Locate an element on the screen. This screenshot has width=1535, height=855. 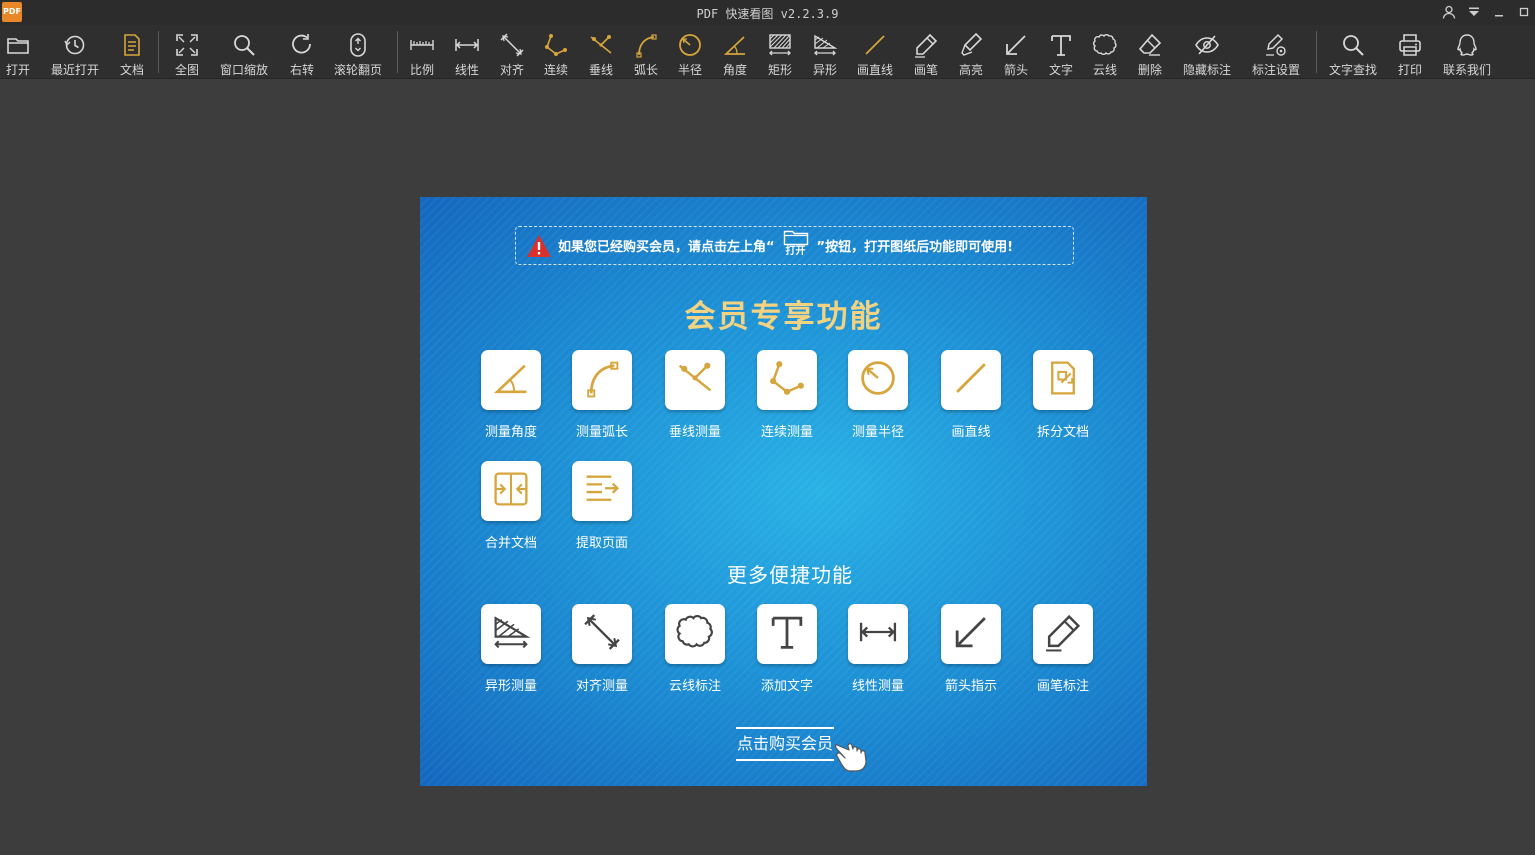
cloud-icon is located at coordinates (695, 634).